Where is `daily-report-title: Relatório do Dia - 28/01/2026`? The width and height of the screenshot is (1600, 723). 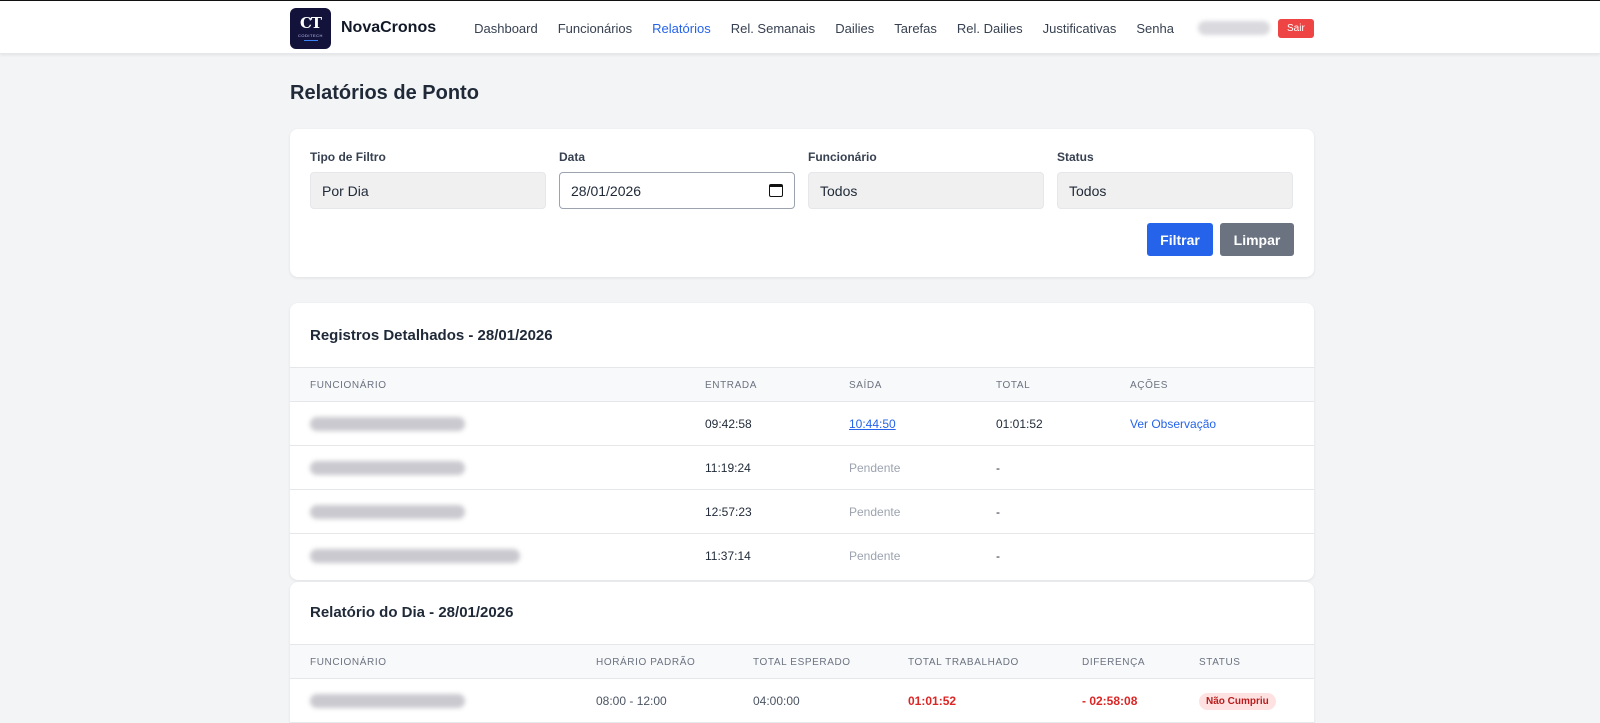
daily-report-title: Relatório do Dia - 28/01/2026 is located at coordinates (412, 612).